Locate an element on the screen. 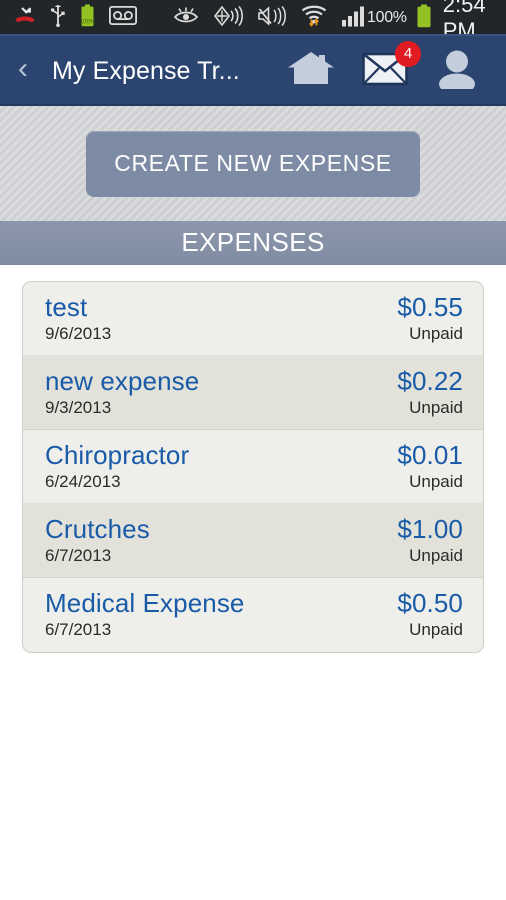 This screenshot has width=506, height=900. expense-title: Chiropractor is located at coordinates (117, 455).